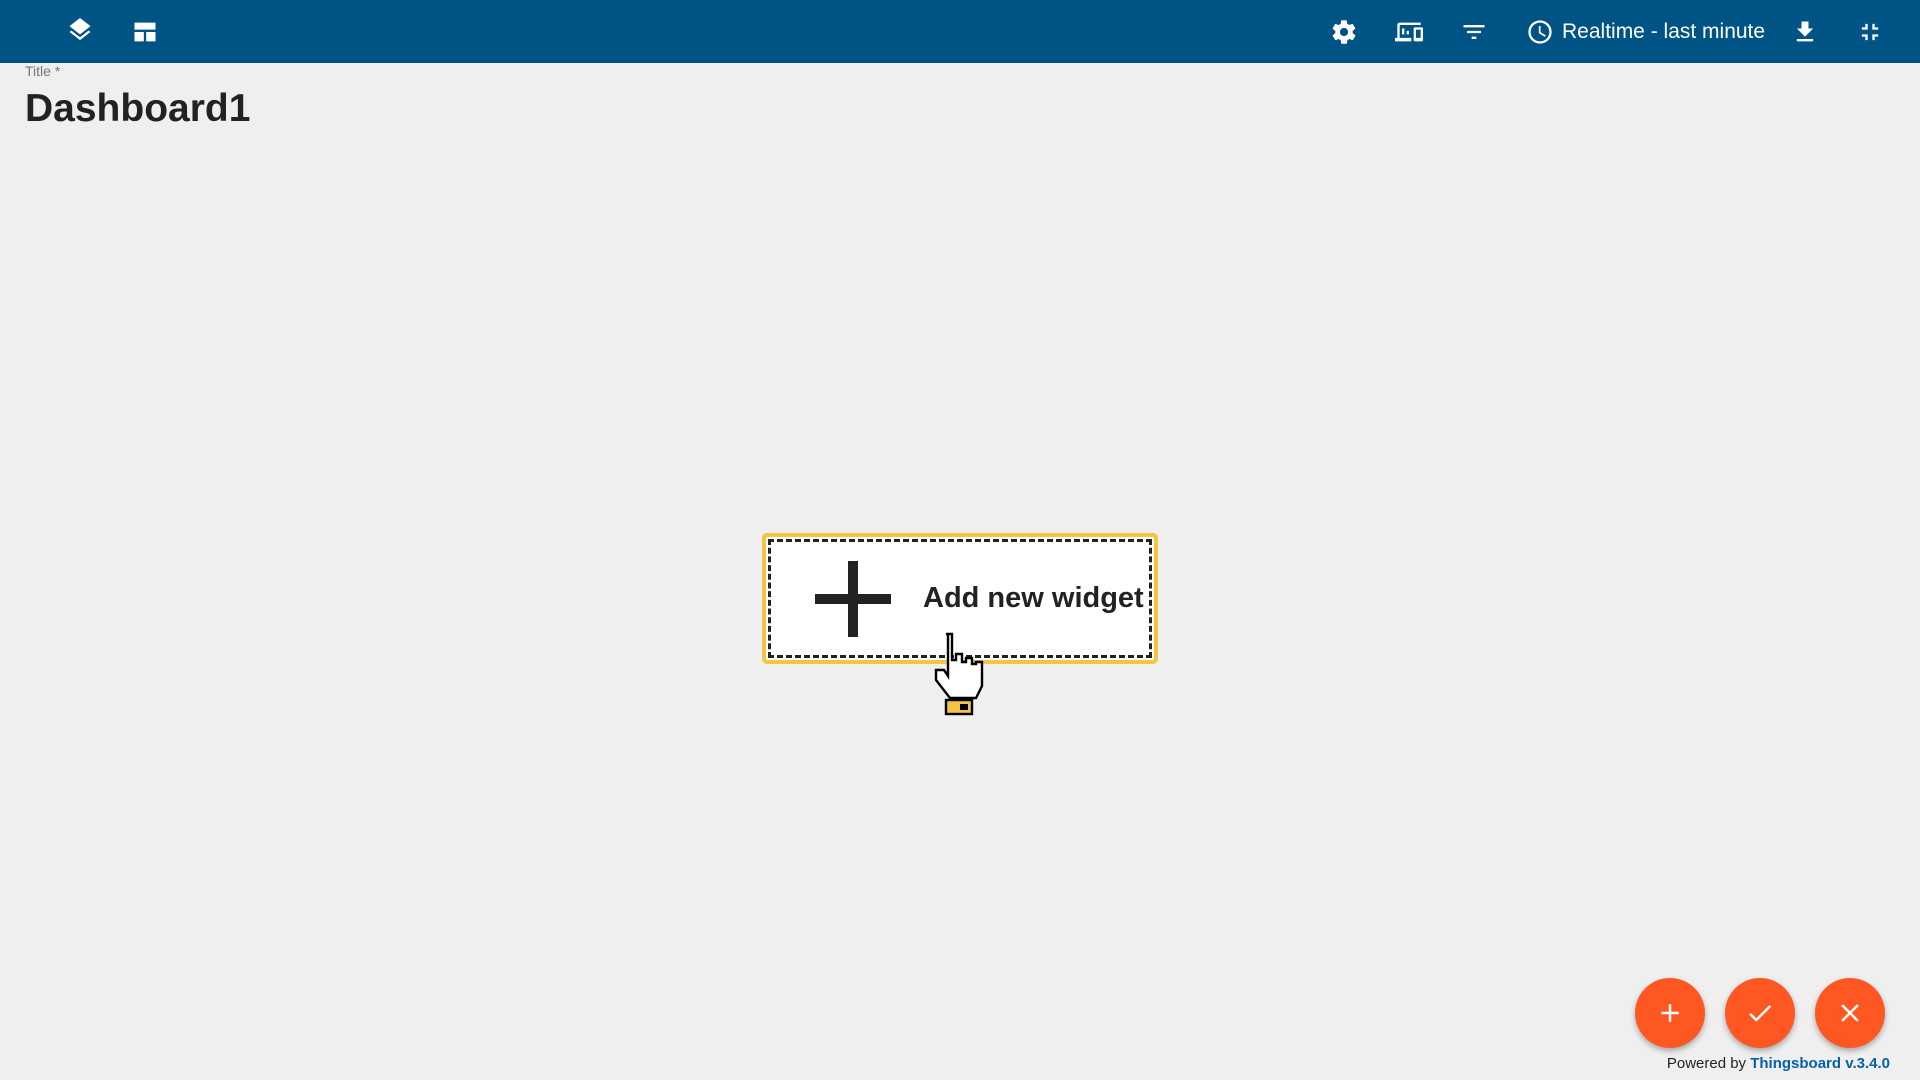 The height and width of the screenshot is (1080, 1920). I want to click on add-widget-label: Add new widget, so click(1033, 598).